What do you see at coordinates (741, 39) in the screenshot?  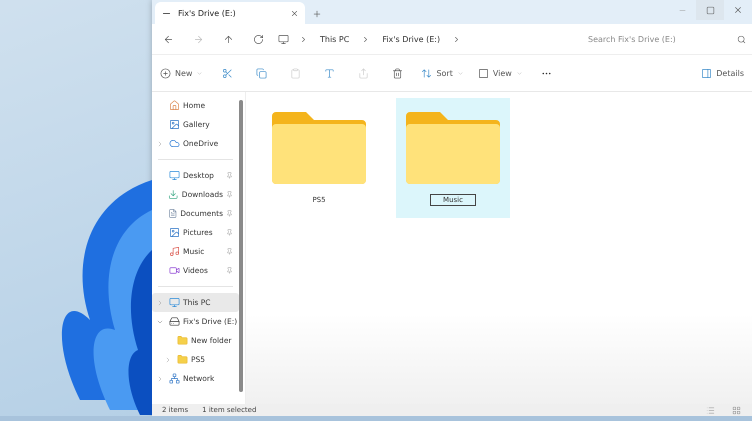 I see `search-icon` at bounding box center [741, 39].